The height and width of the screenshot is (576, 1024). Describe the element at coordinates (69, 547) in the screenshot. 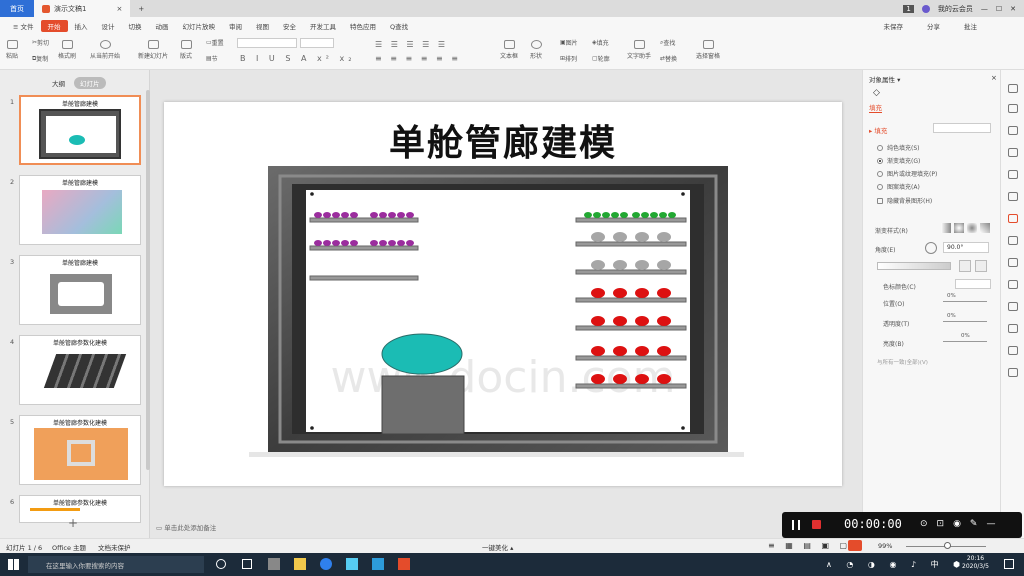

I see `theme-name: Office 主题` at that location.